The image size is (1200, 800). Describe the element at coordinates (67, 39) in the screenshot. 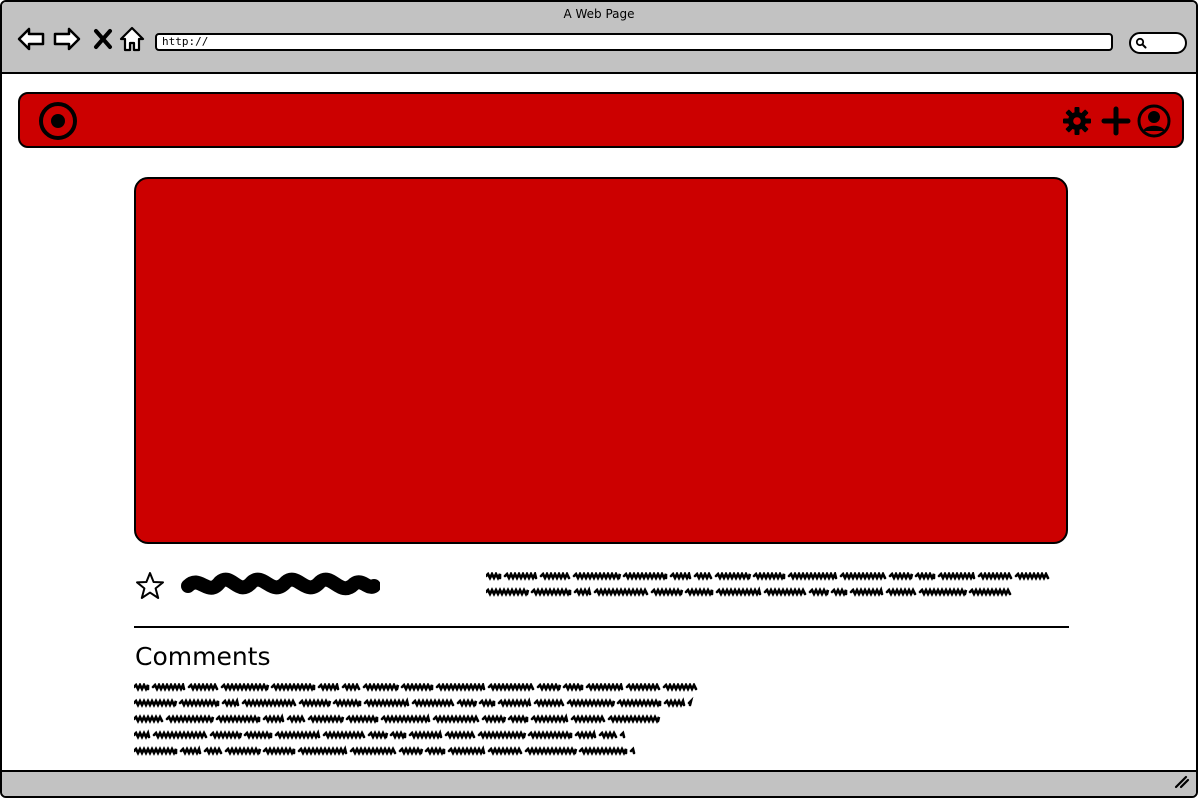

I see `forward-arrow-icon` at that location.